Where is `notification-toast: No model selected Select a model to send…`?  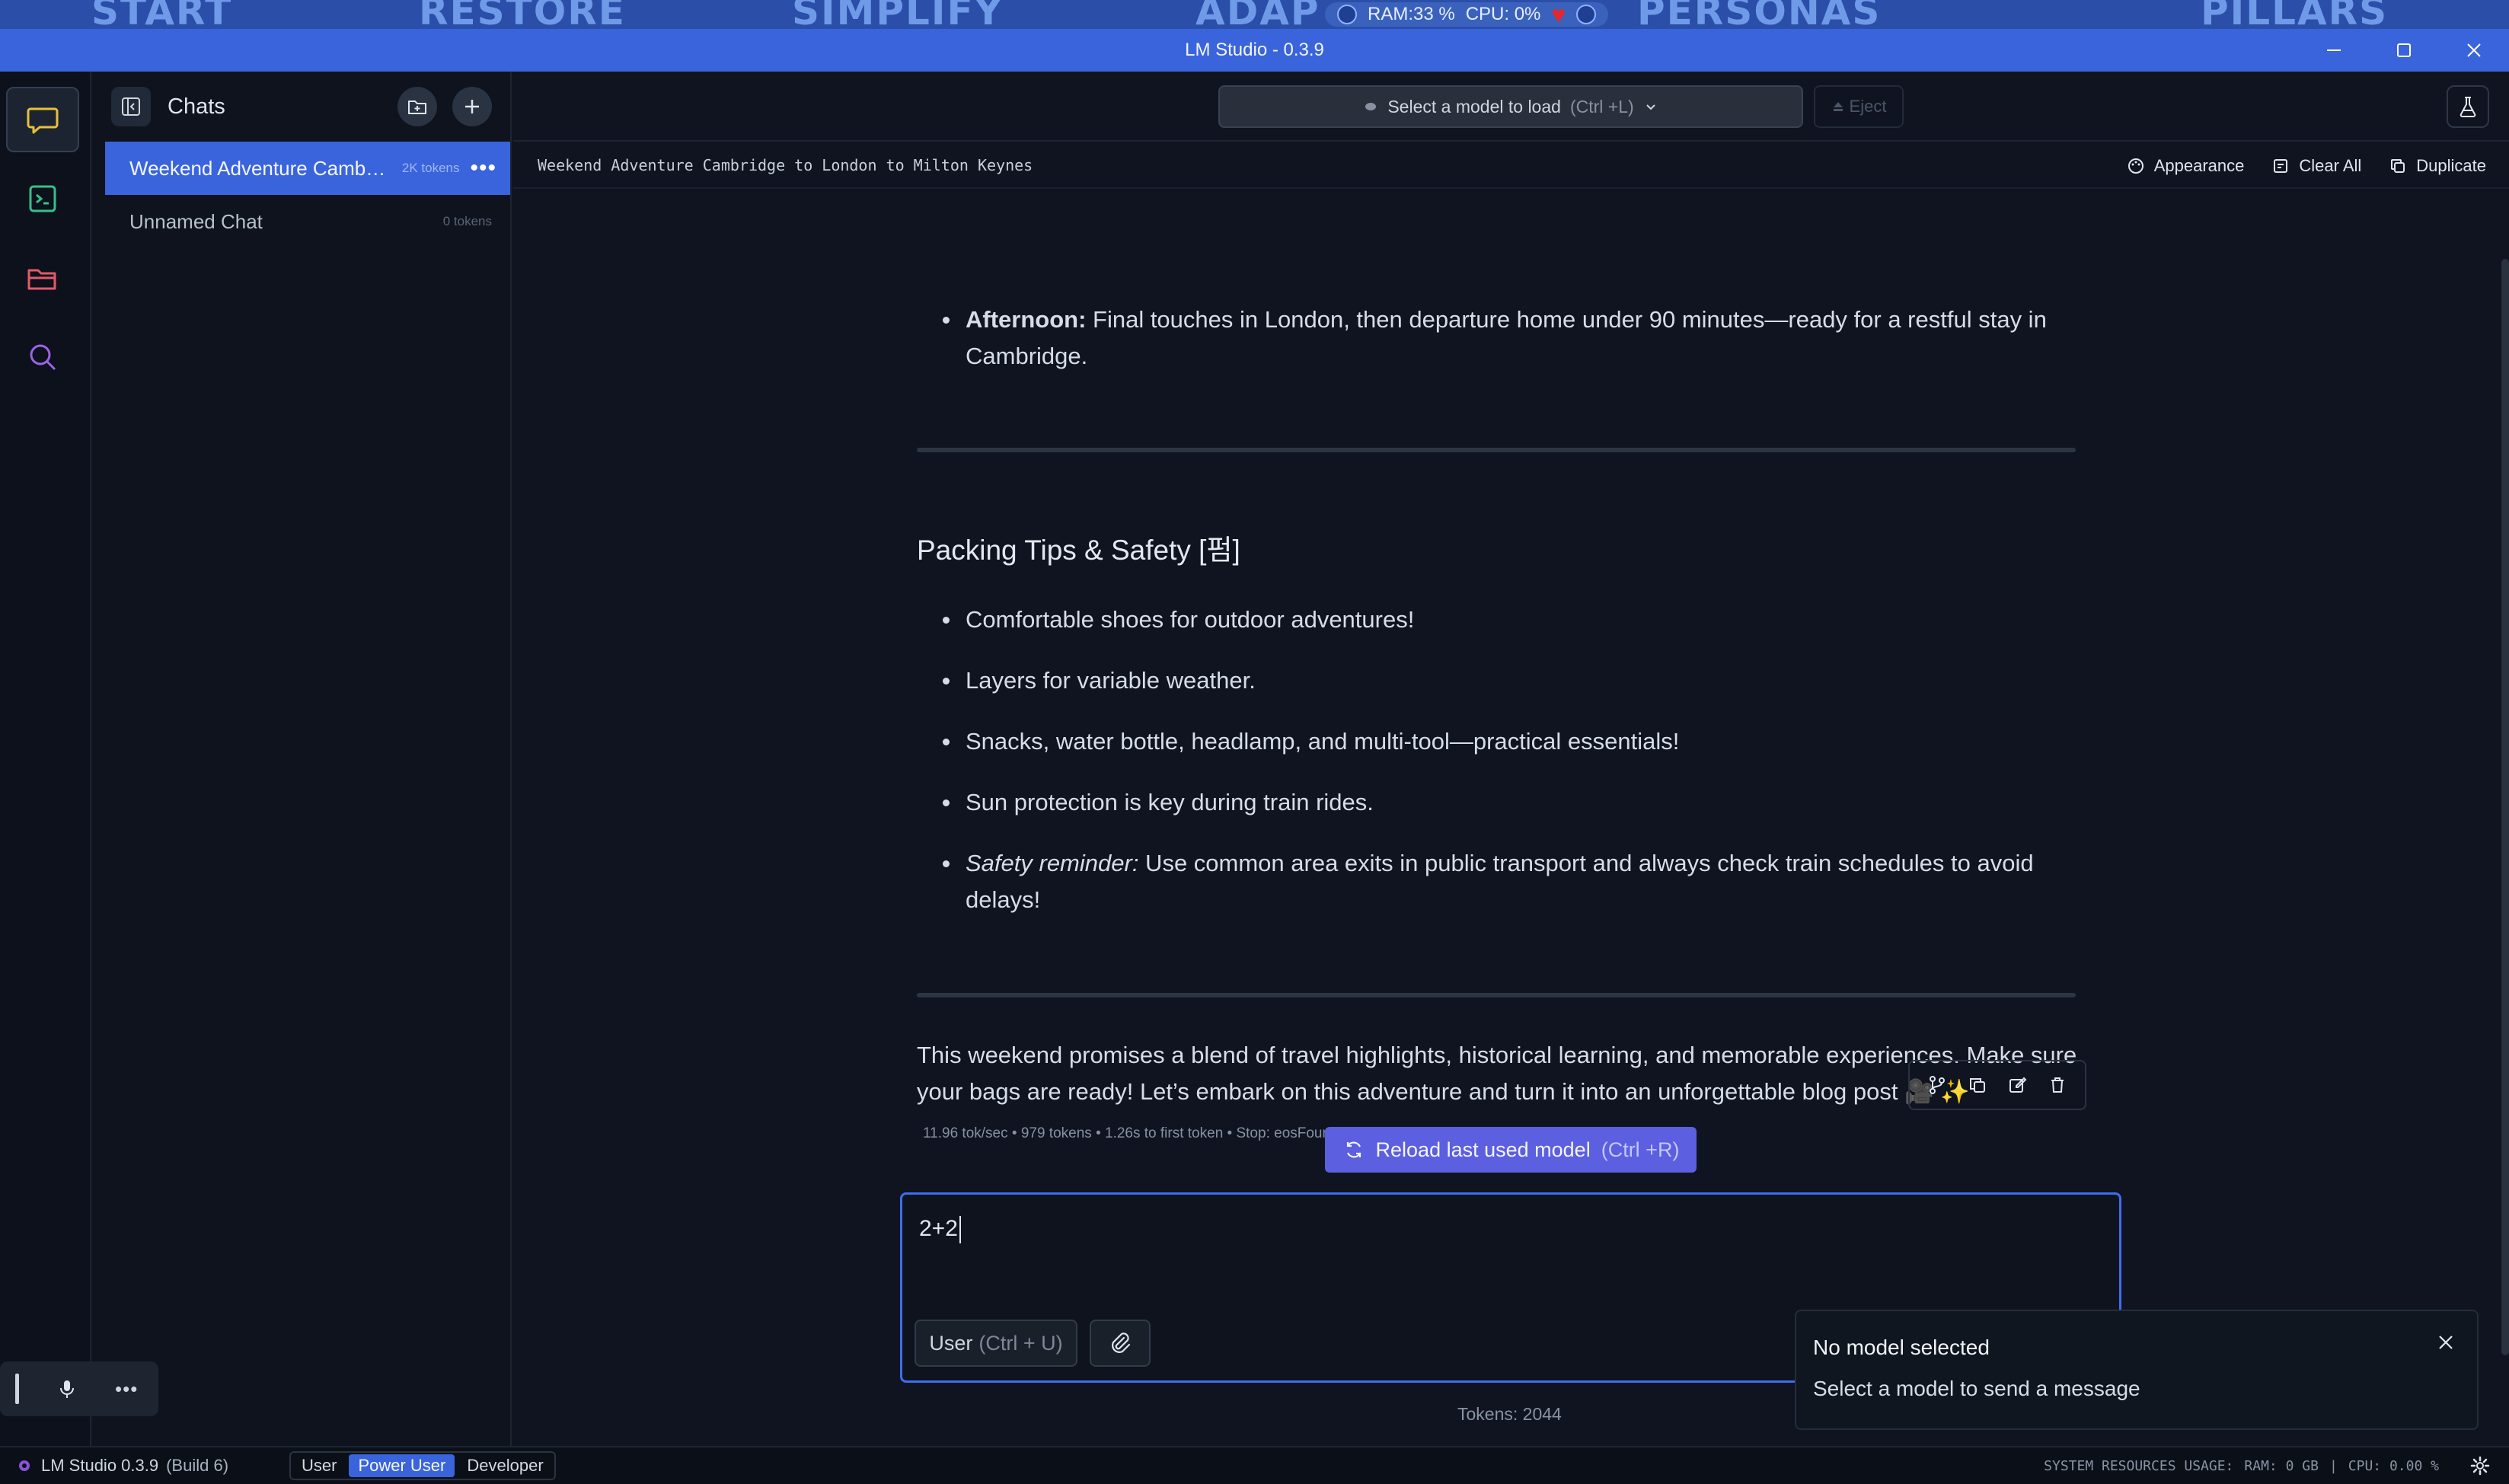
notification-toast: No model selected Select a model to send… is located at coordinates (2137, 1370).